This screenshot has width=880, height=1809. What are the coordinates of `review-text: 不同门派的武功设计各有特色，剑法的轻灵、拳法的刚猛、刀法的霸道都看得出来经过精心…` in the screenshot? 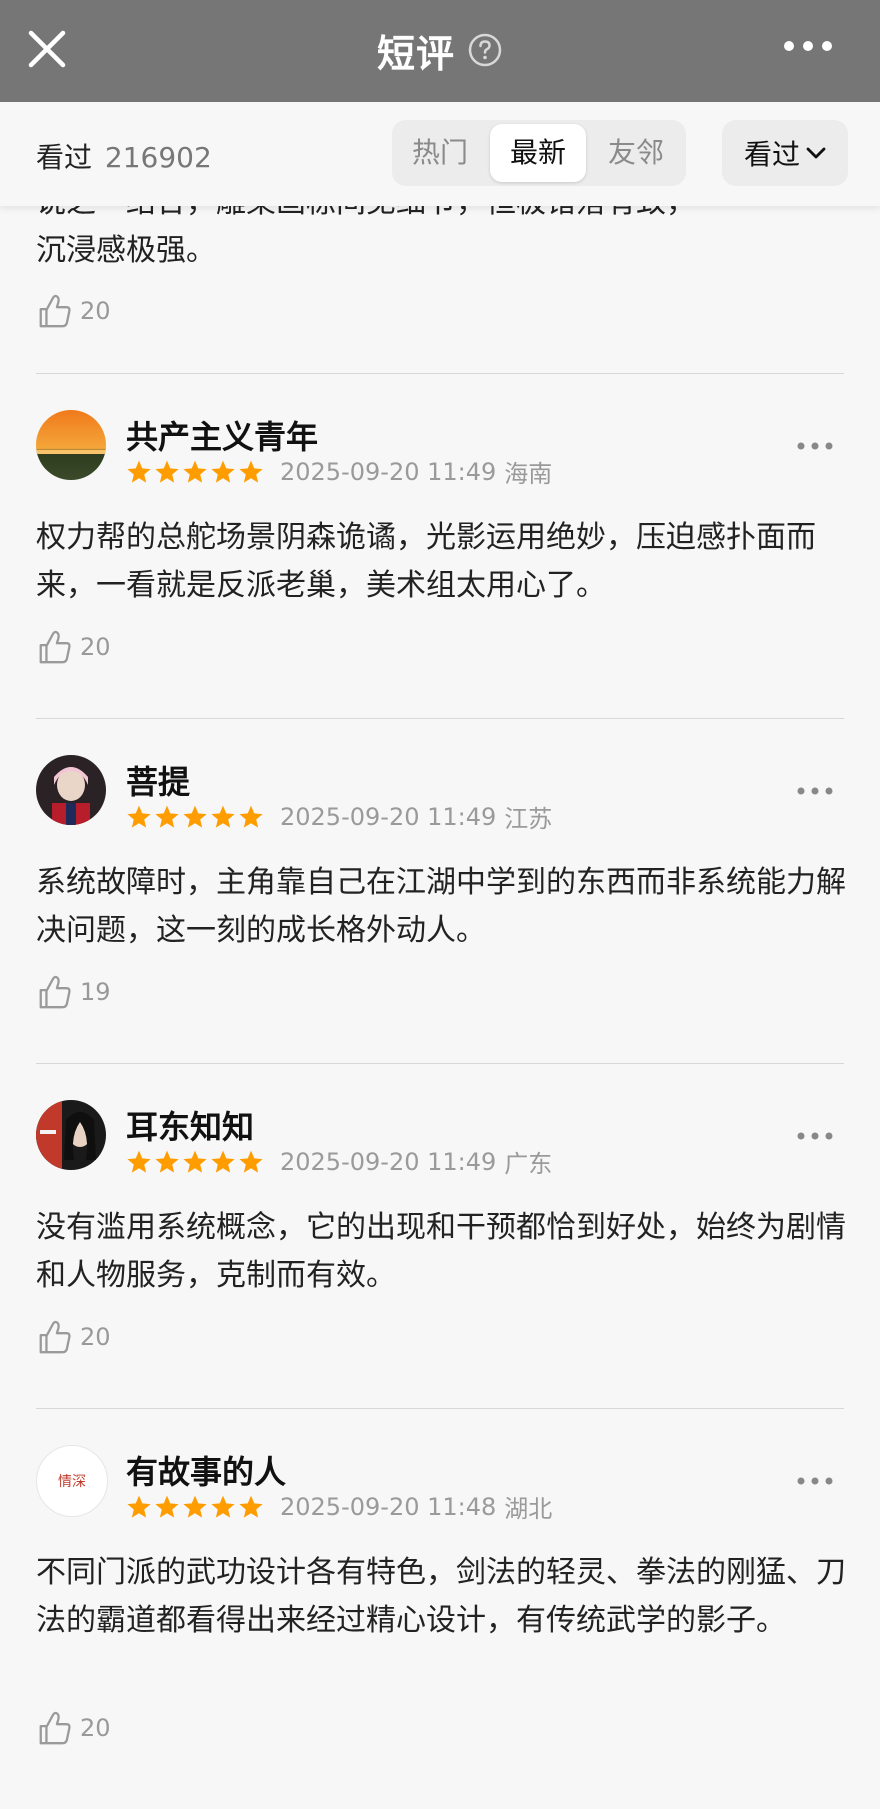 It's located at (441, 1596).